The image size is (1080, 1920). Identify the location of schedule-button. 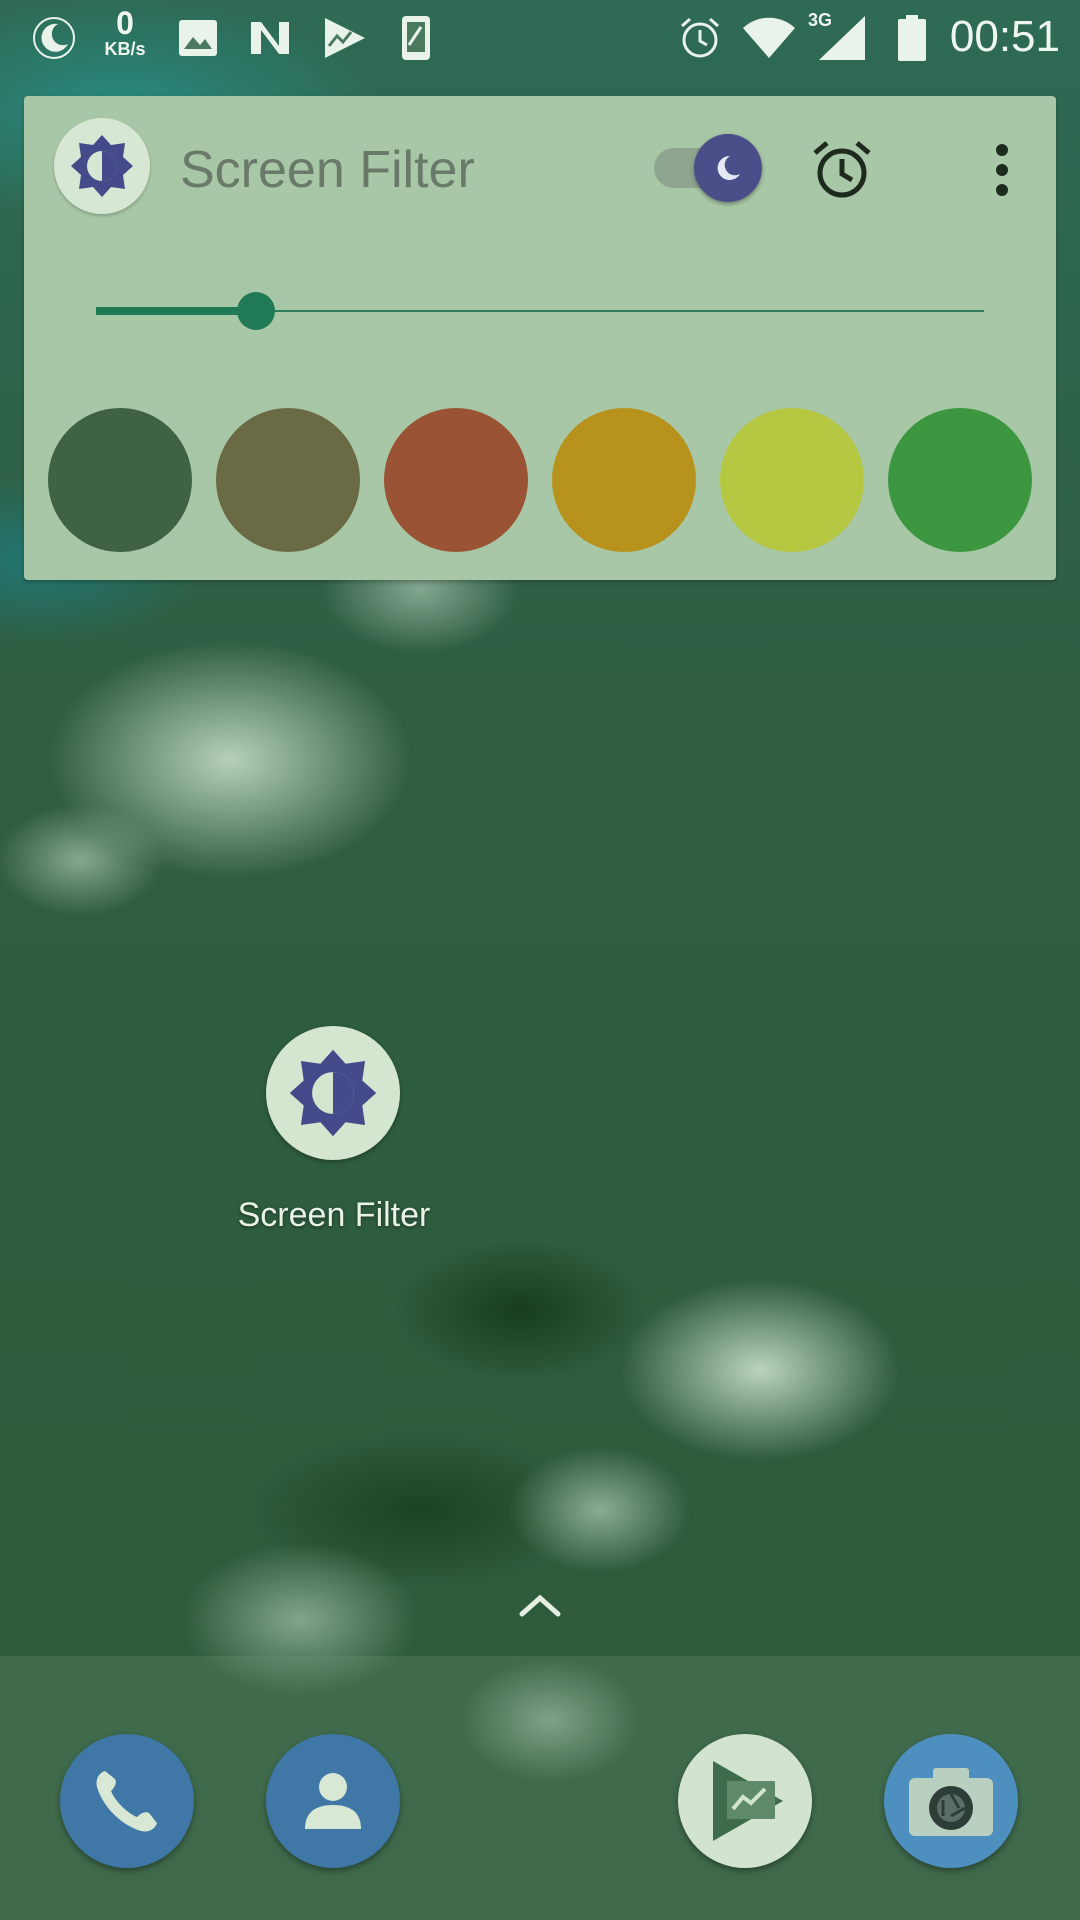
(842, 170).